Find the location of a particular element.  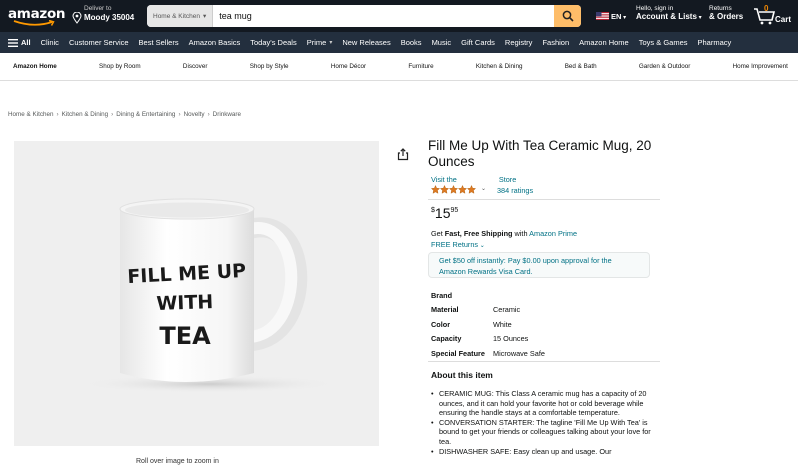

zoom-hint: Roll over image to zoom in is located at coordinates (177, 461).